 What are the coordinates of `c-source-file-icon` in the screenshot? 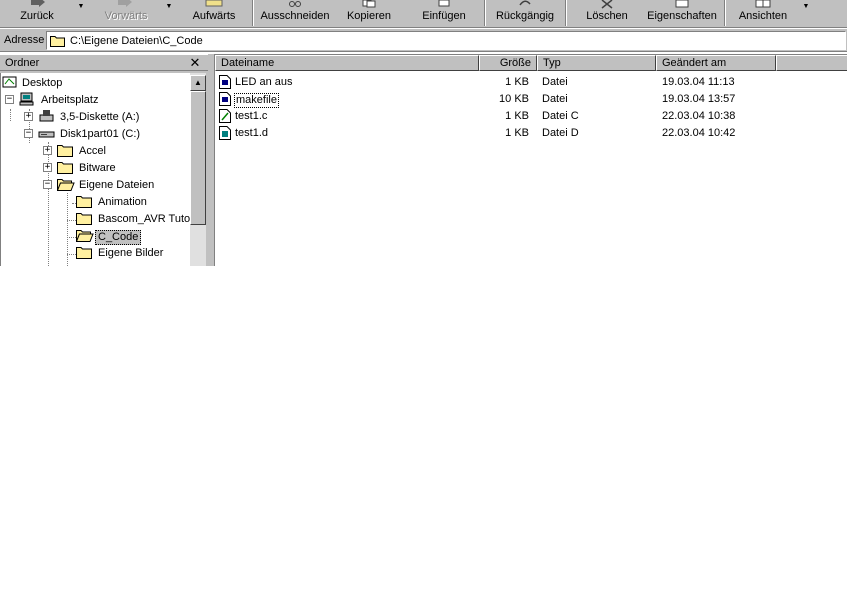 It's located at (225, 117).